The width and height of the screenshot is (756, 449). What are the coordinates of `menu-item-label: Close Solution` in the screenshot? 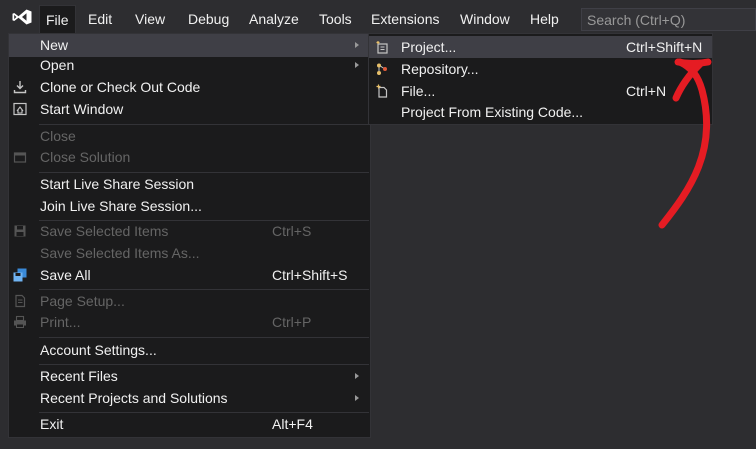 It's located at (85, 157).